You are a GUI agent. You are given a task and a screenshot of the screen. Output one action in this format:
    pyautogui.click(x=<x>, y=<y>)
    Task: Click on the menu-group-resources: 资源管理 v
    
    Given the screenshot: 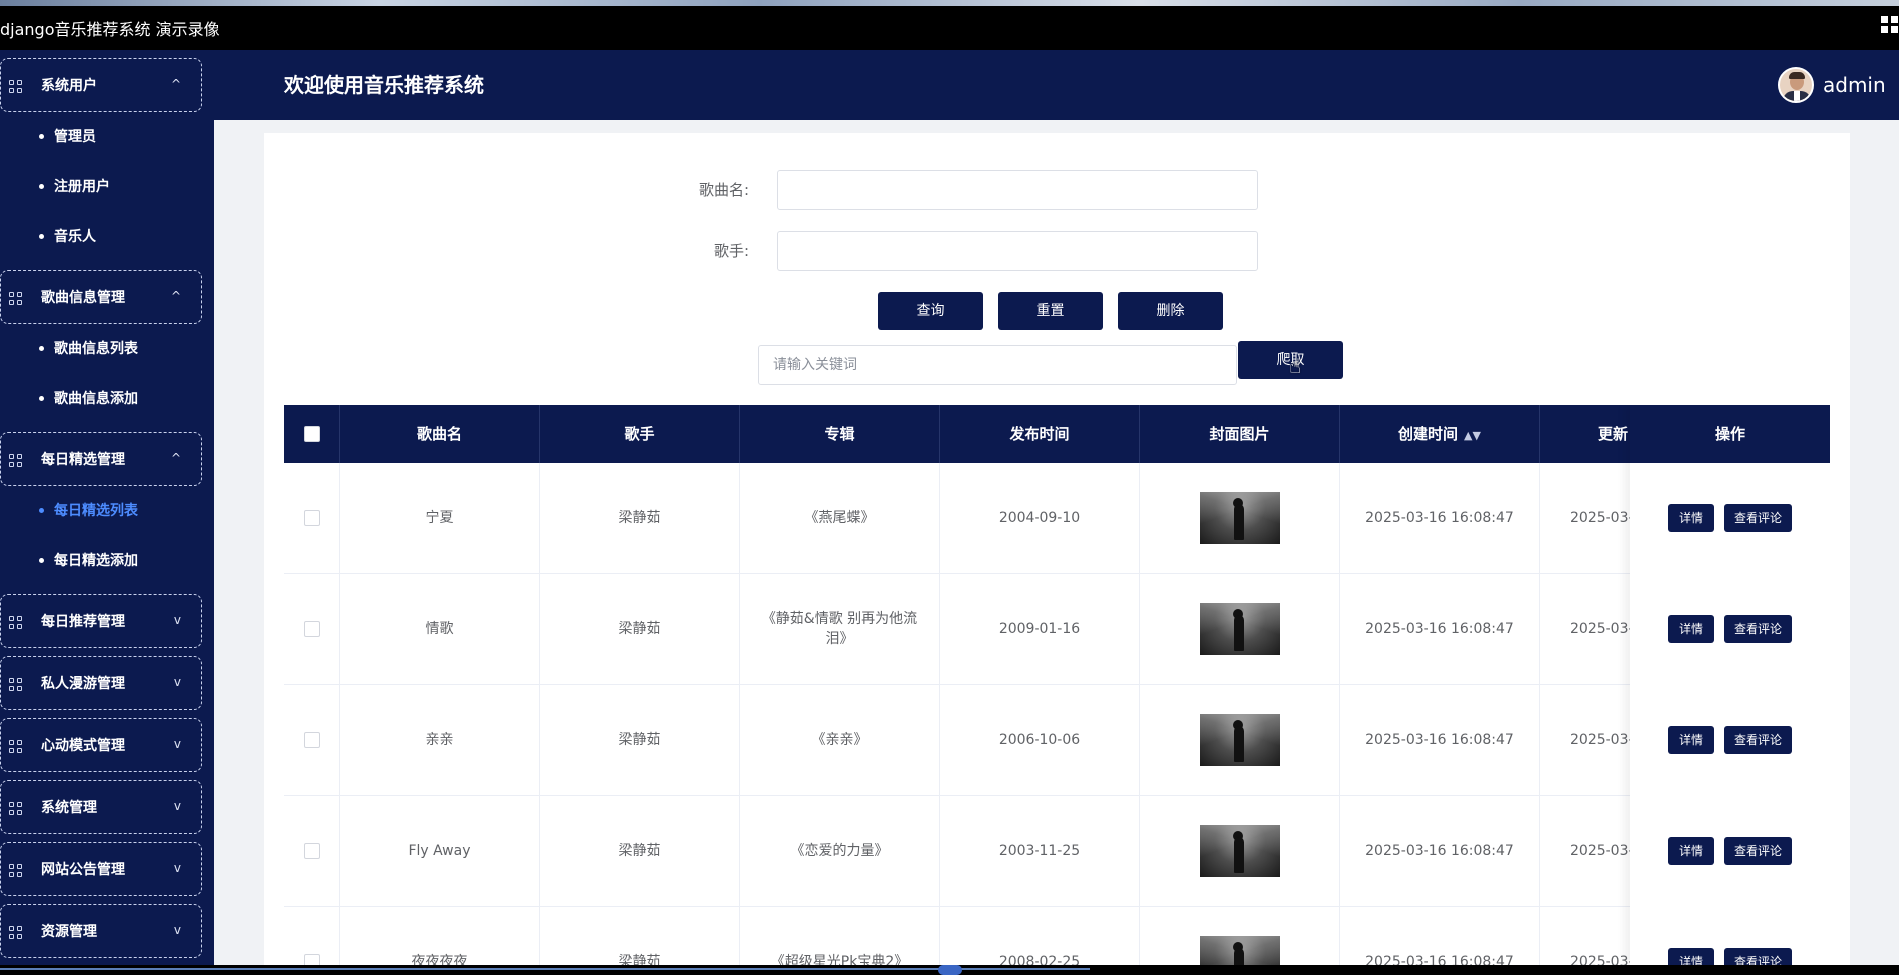 What is the action you would take?
    pyautogui.click(x=101, y=931)
    